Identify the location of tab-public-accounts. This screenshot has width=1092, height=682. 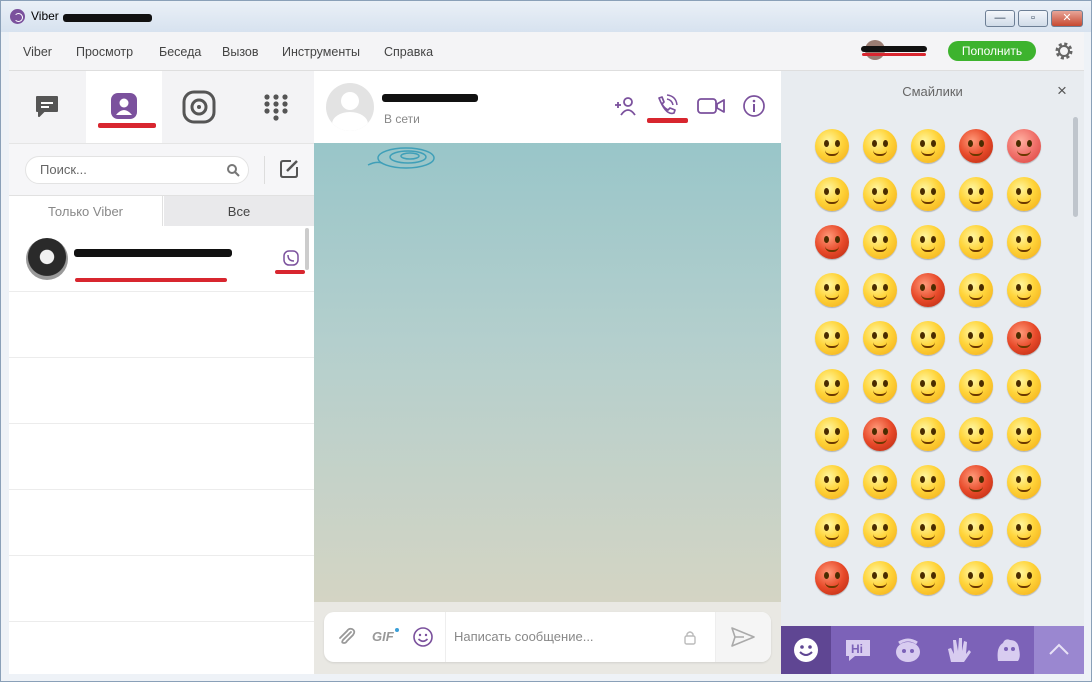
(200, 107).